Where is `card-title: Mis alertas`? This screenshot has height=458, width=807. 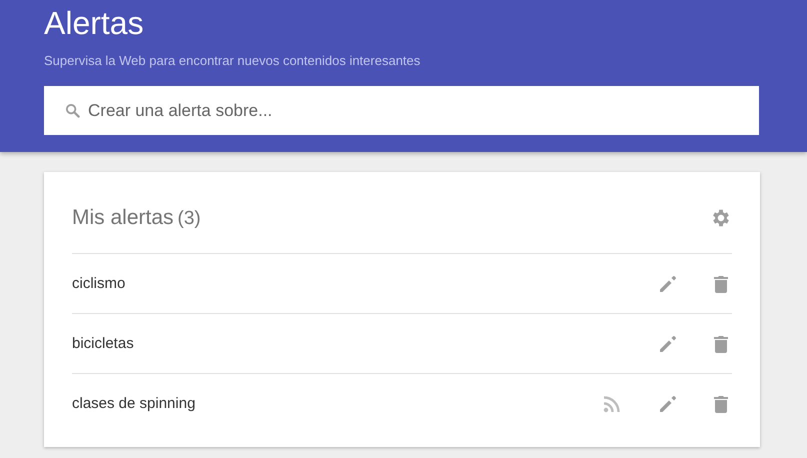
card-title: Mis alertas is located at coordinates (123, 218).